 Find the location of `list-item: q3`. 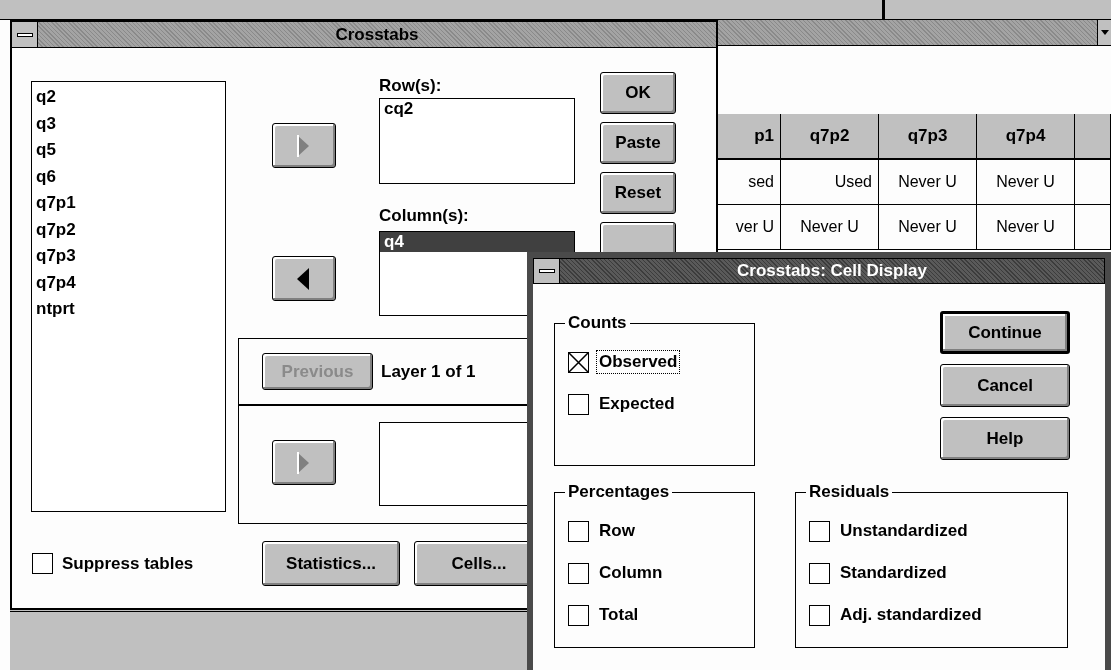

list-item: q3 is located at coordinates (130, 123).